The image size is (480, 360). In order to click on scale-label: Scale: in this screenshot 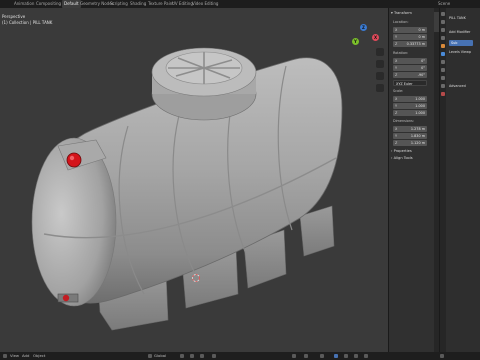, I will do `click(398, 91)`.